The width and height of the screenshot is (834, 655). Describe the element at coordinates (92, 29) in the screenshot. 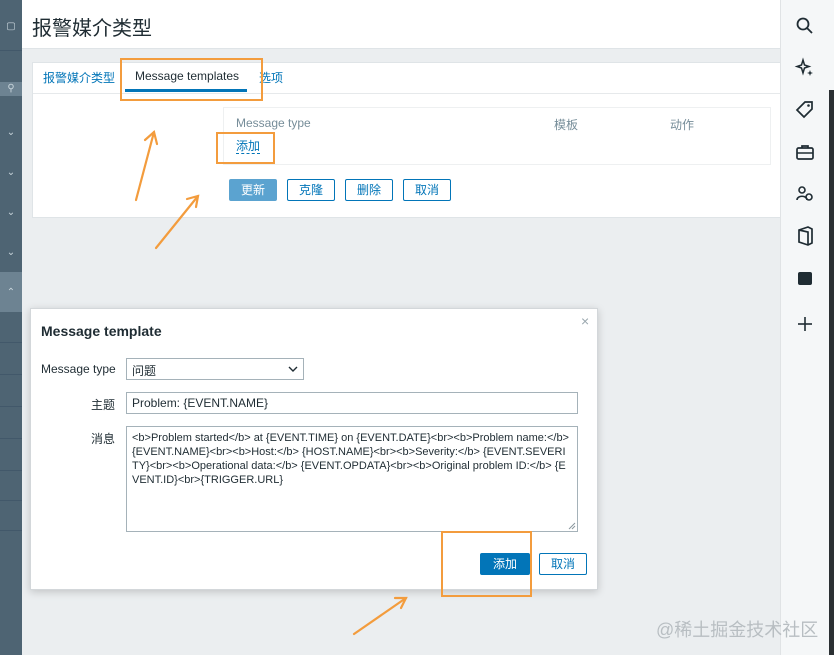

I see `page-title: 报警媒介类型` at that location.